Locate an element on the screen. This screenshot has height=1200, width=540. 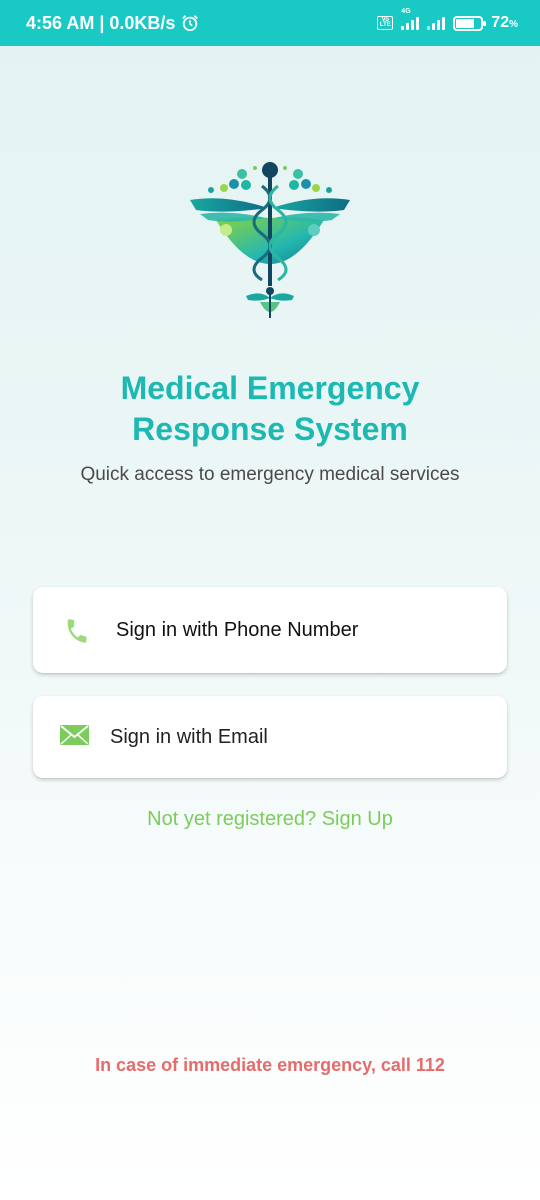
phone-signin-label: Sign in with Phone Number is located at coordinates (237, 630).